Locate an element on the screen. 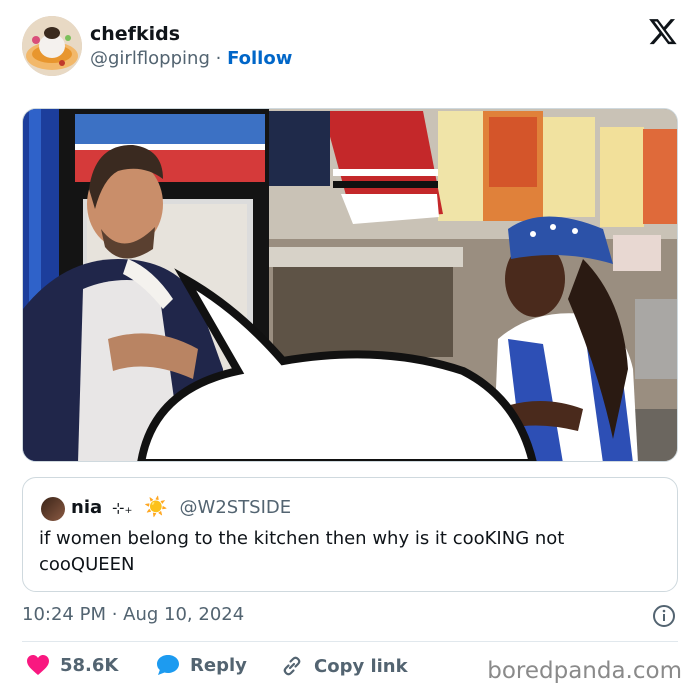 This screenshot has height=695, width=700. quoted-author-name: nia is located at coordinates (87, 507).